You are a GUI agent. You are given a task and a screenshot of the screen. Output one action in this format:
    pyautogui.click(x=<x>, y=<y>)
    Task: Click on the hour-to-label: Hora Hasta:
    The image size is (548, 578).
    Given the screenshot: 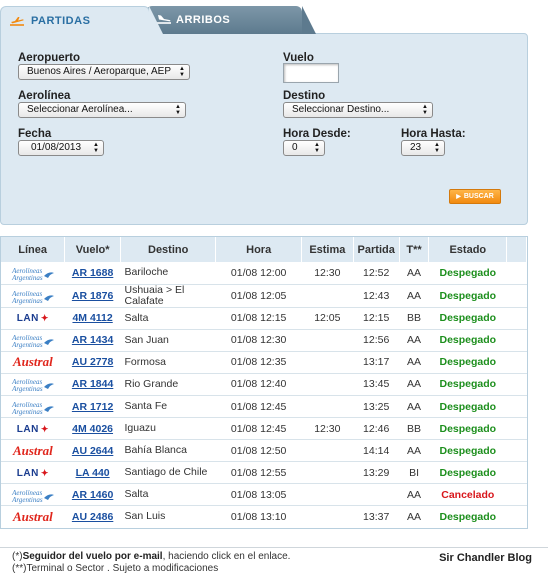 What is the action you would take?
    pyautogui.click(x=433, y=134)
    